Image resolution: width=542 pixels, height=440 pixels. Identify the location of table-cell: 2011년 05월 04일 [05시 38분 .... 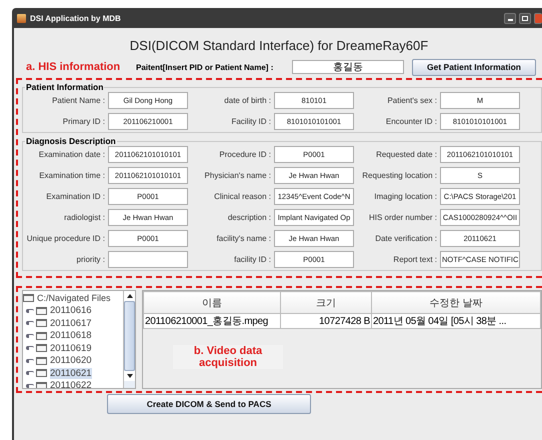
(456, 321).